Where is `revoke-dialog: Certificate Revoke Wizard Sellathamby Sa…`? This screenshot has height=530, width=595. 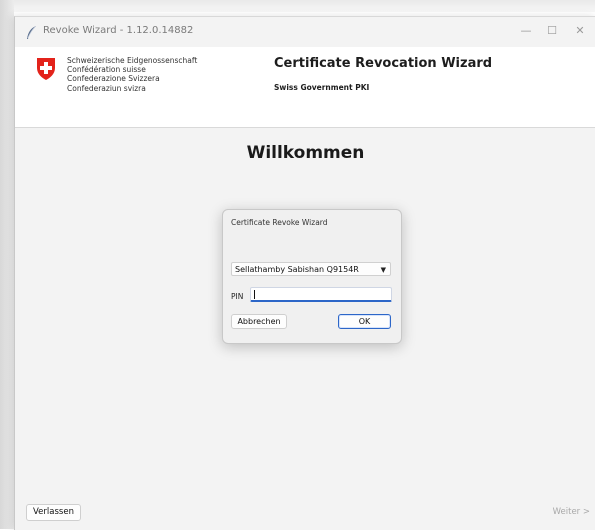
revoke-dialog: Certificate Revoke Wizard Sellathamby Sa… is located at coordinates (312, 276).